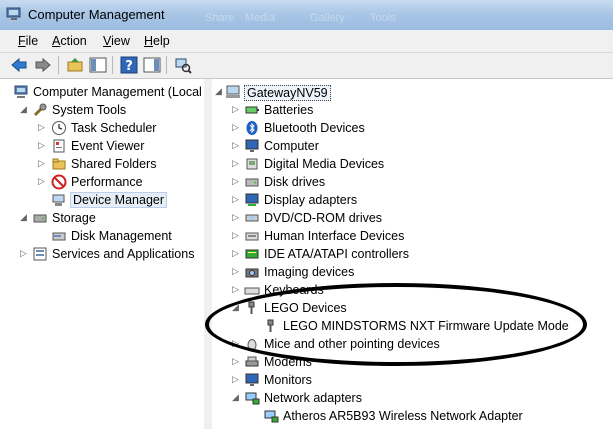 This screenshot has width=613, height=429. What do you see at coordinates (412, 236) in the screenshot?
I see `tree-item-hid: ▷ Human Interface Devices` at bounding box center [412, 236].